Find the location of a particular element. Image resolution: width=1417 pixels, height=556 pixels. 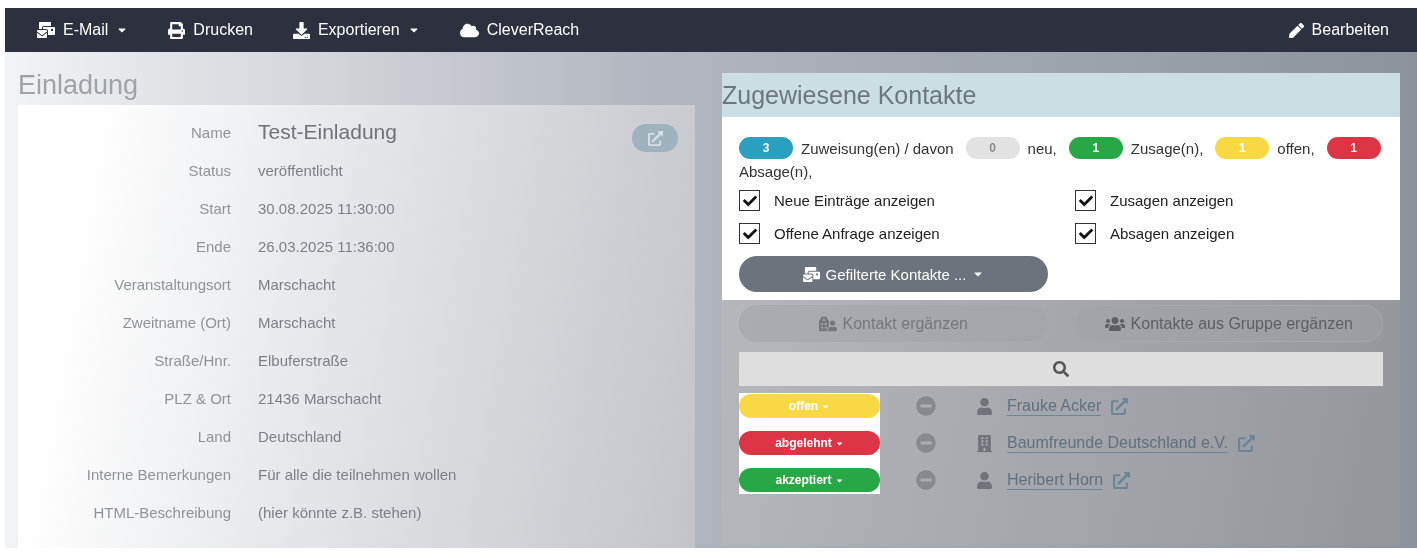

checkbox-label: Absagen anzeigen is located at coordinates (1172, 233).